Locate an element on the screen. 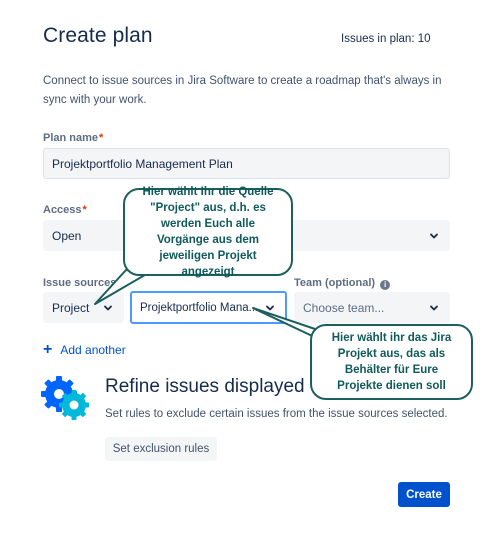 The image size is (493, 538). team-label: Team (optional) i is located at coordinates (342, 283).